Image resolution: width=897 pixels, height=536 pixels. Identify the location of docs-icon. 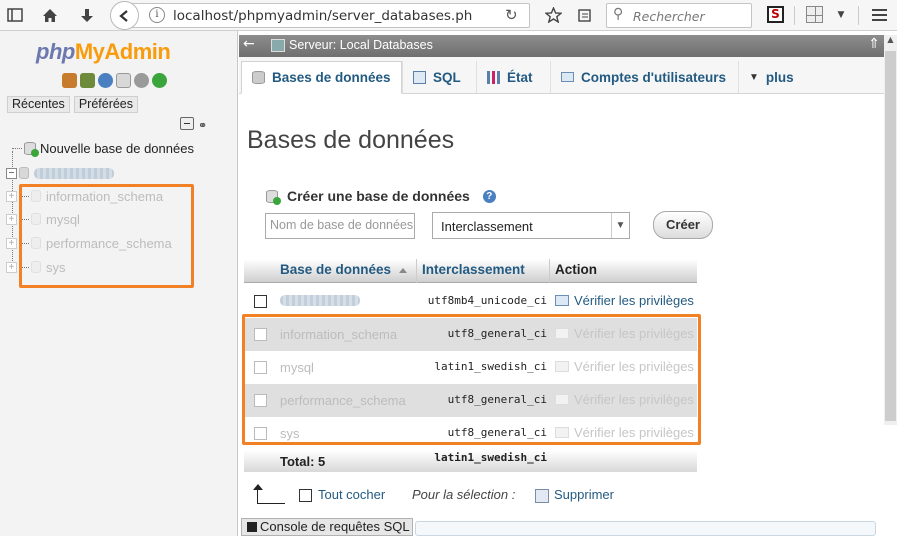
(123, 80).